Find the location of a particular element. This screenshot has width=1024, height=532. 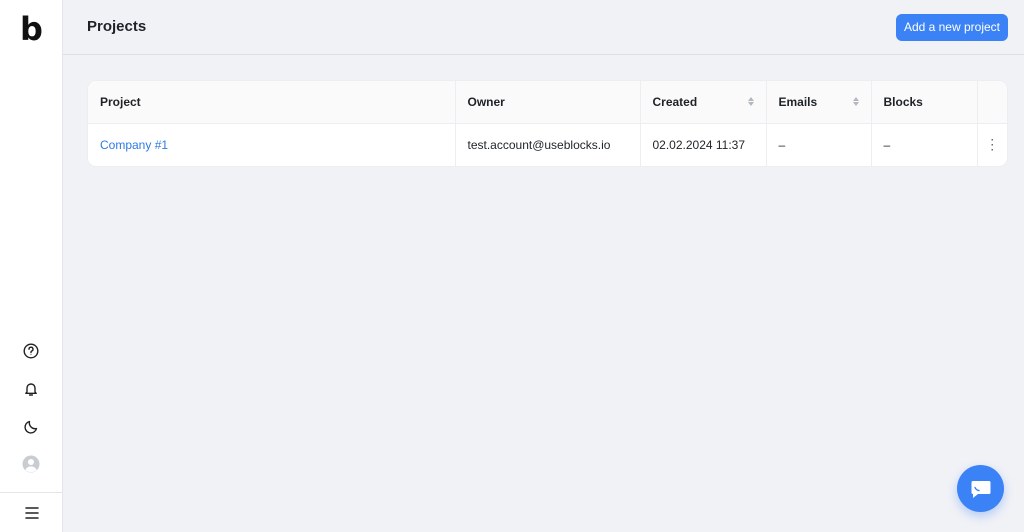

avatar-icon is located at coordinates (31, 464).